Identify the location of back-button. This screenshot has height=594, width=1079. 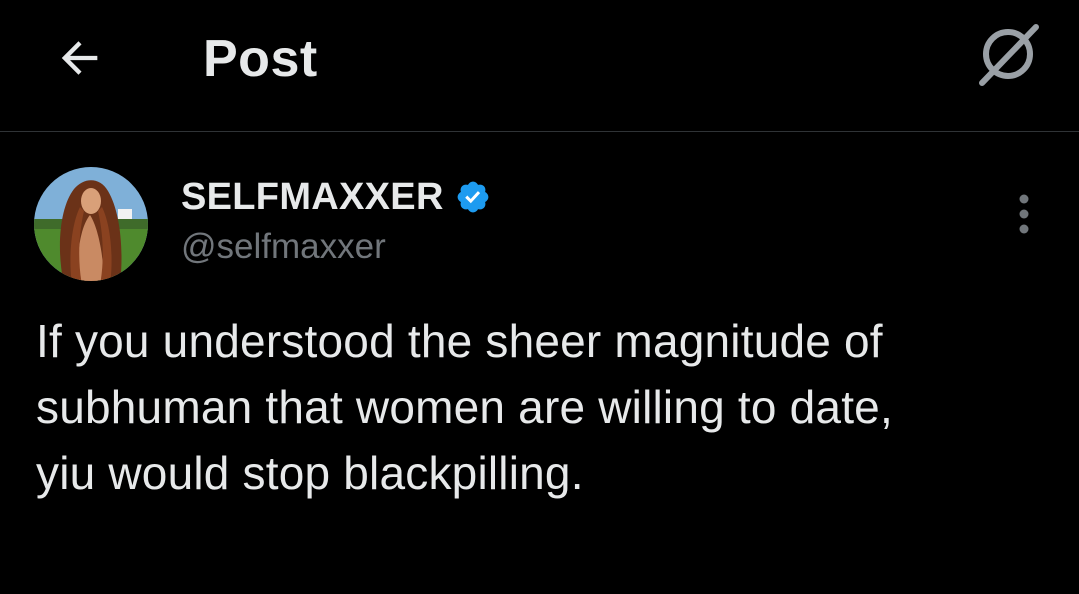
(80, 58).